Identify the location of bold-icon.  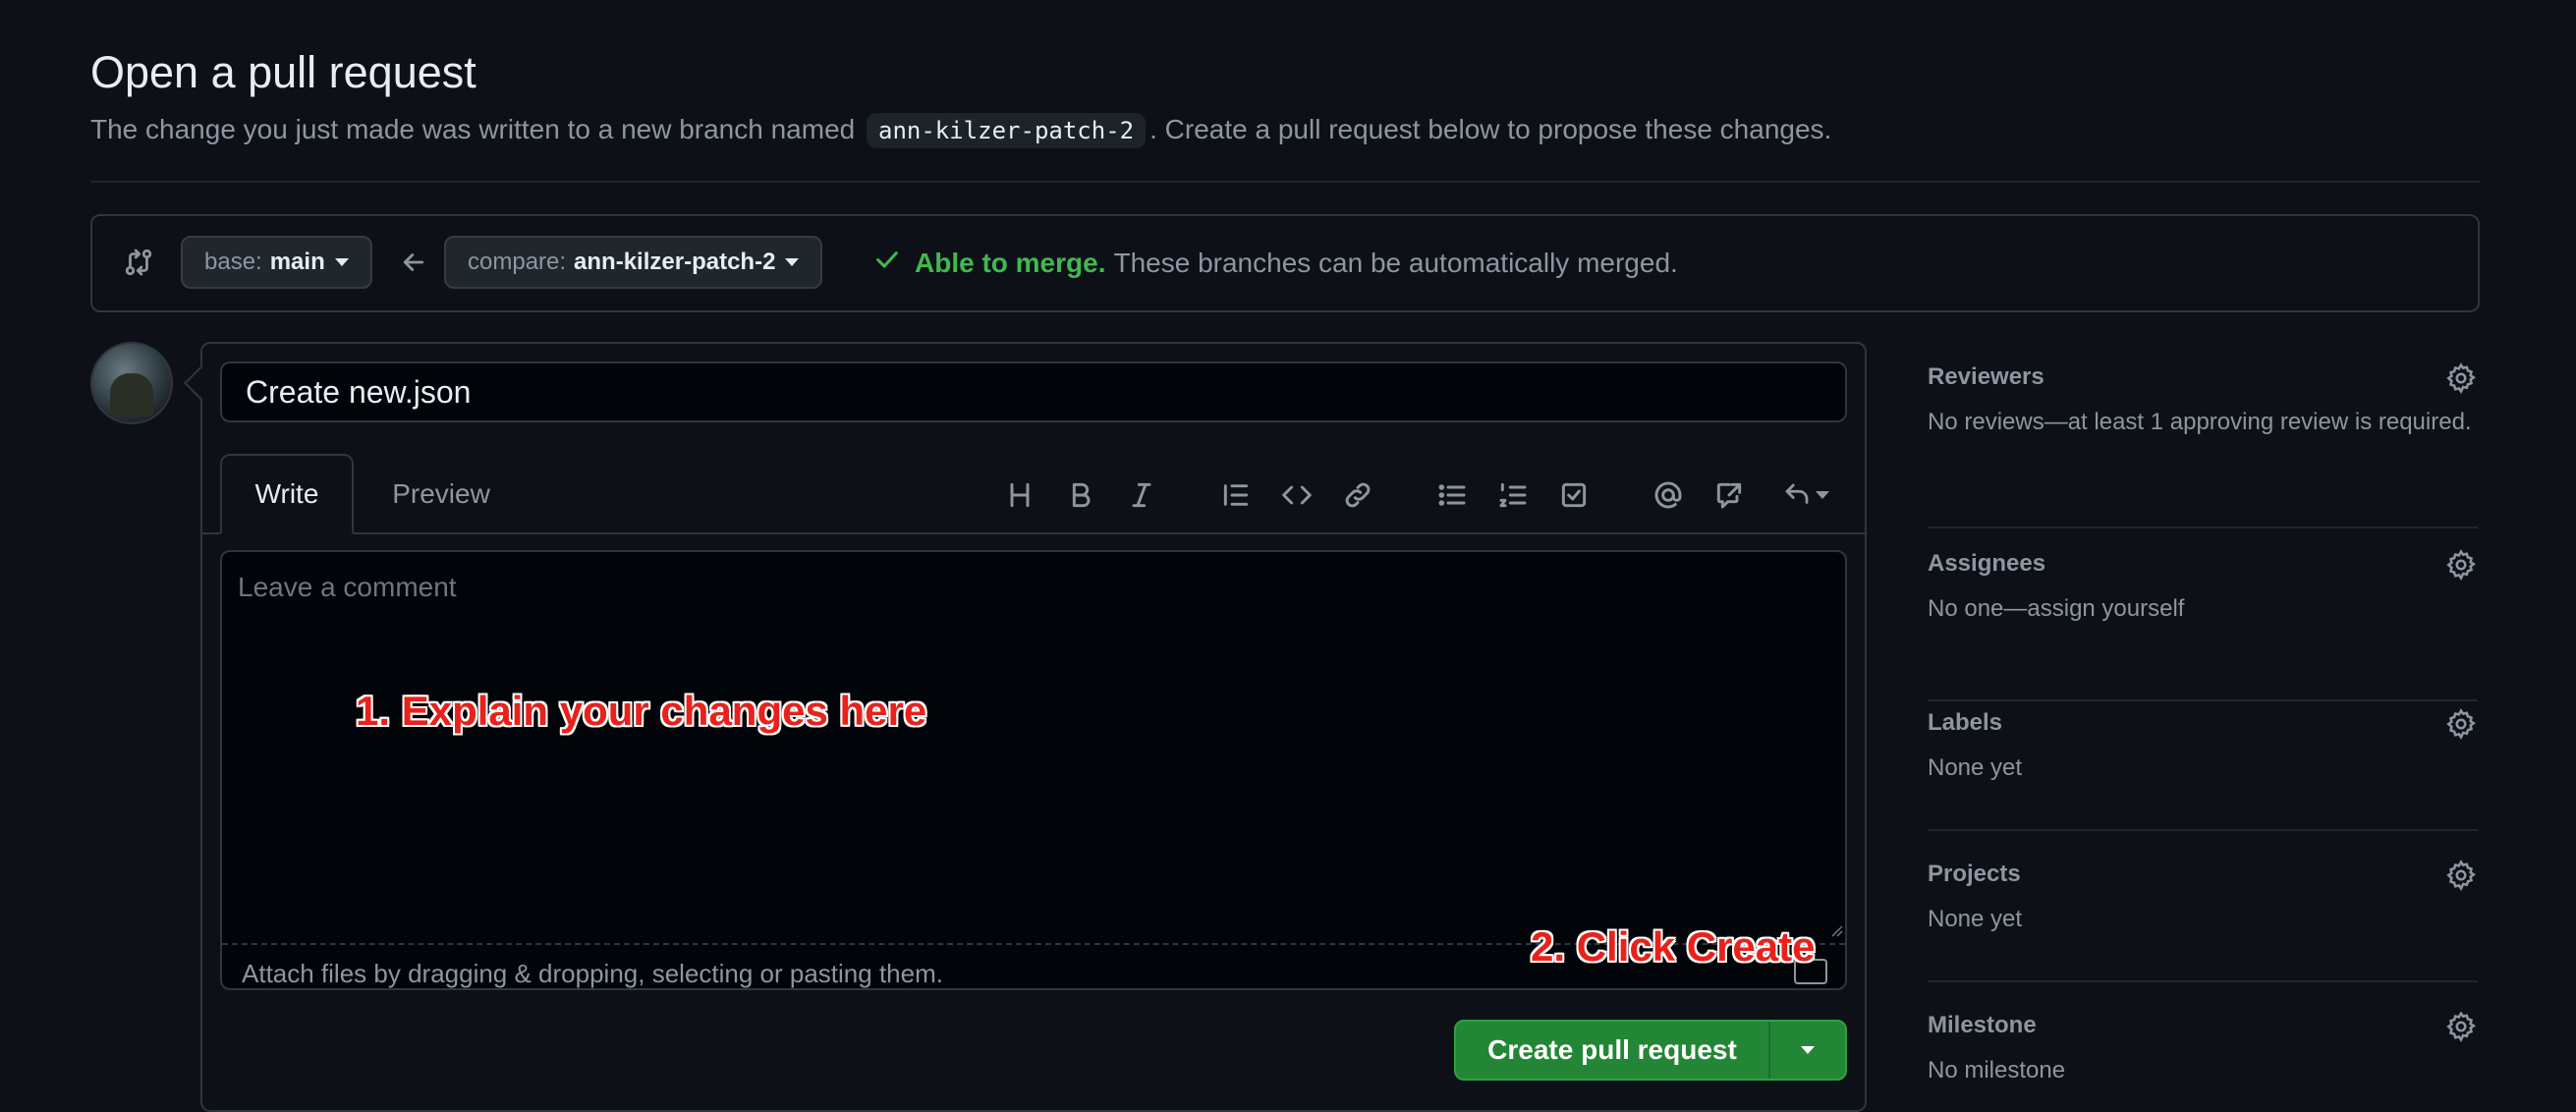
(1080, 495).